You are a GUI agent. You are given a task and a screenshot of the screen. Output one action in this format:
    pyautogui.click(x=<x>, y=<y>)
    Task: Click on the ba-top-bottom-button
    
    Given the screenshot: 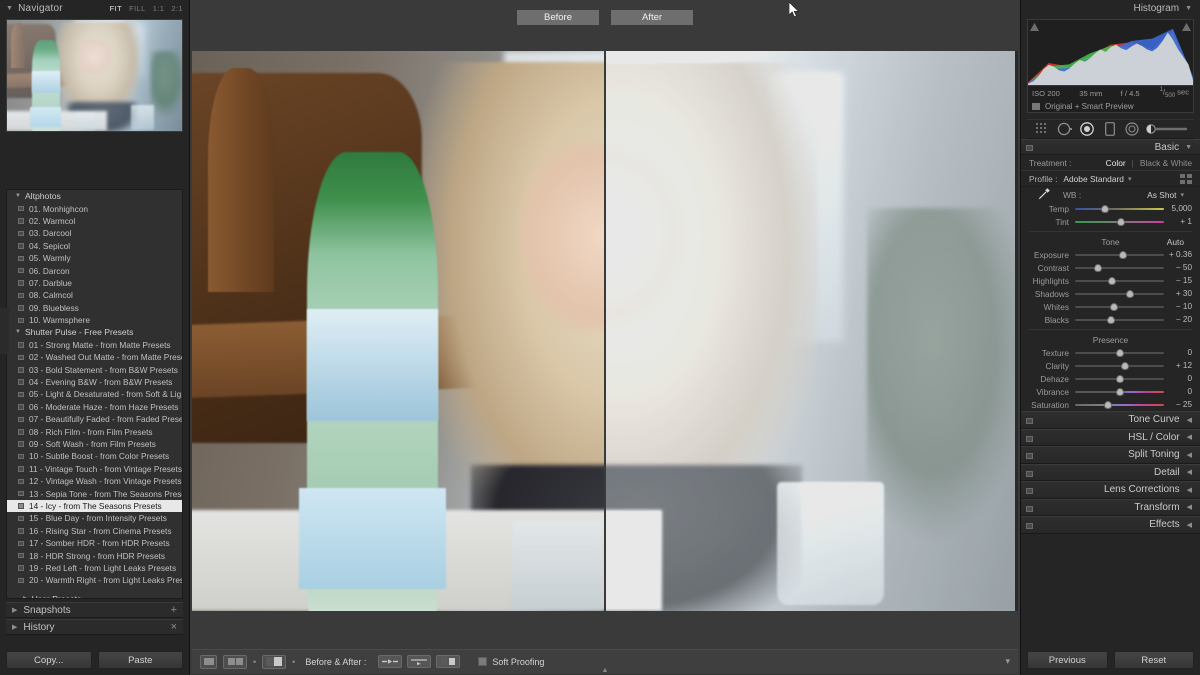 What is the action you would take?
    pyautogui.click(x=419, y=661)
    